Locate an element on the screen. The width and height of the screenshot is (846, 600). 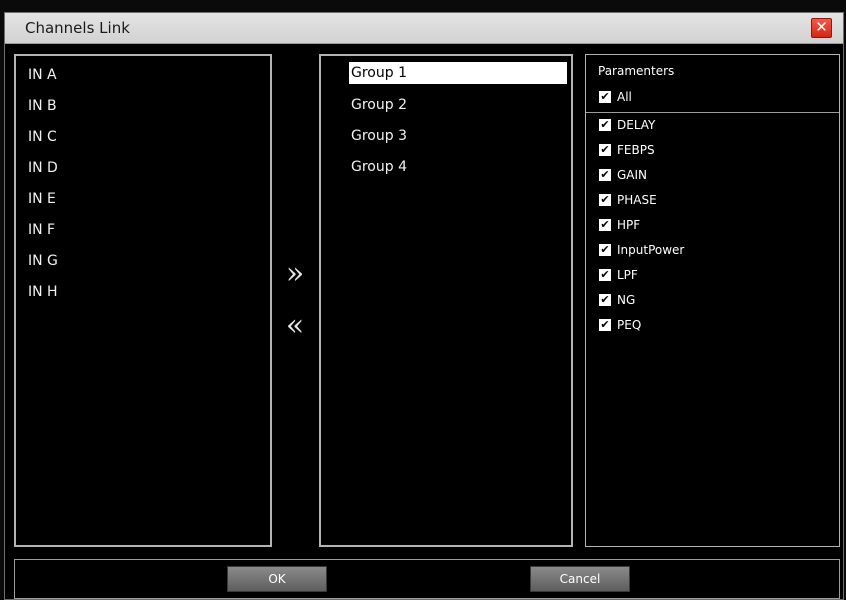
remove-from-group-button: « is located at coordinates (295, 326).